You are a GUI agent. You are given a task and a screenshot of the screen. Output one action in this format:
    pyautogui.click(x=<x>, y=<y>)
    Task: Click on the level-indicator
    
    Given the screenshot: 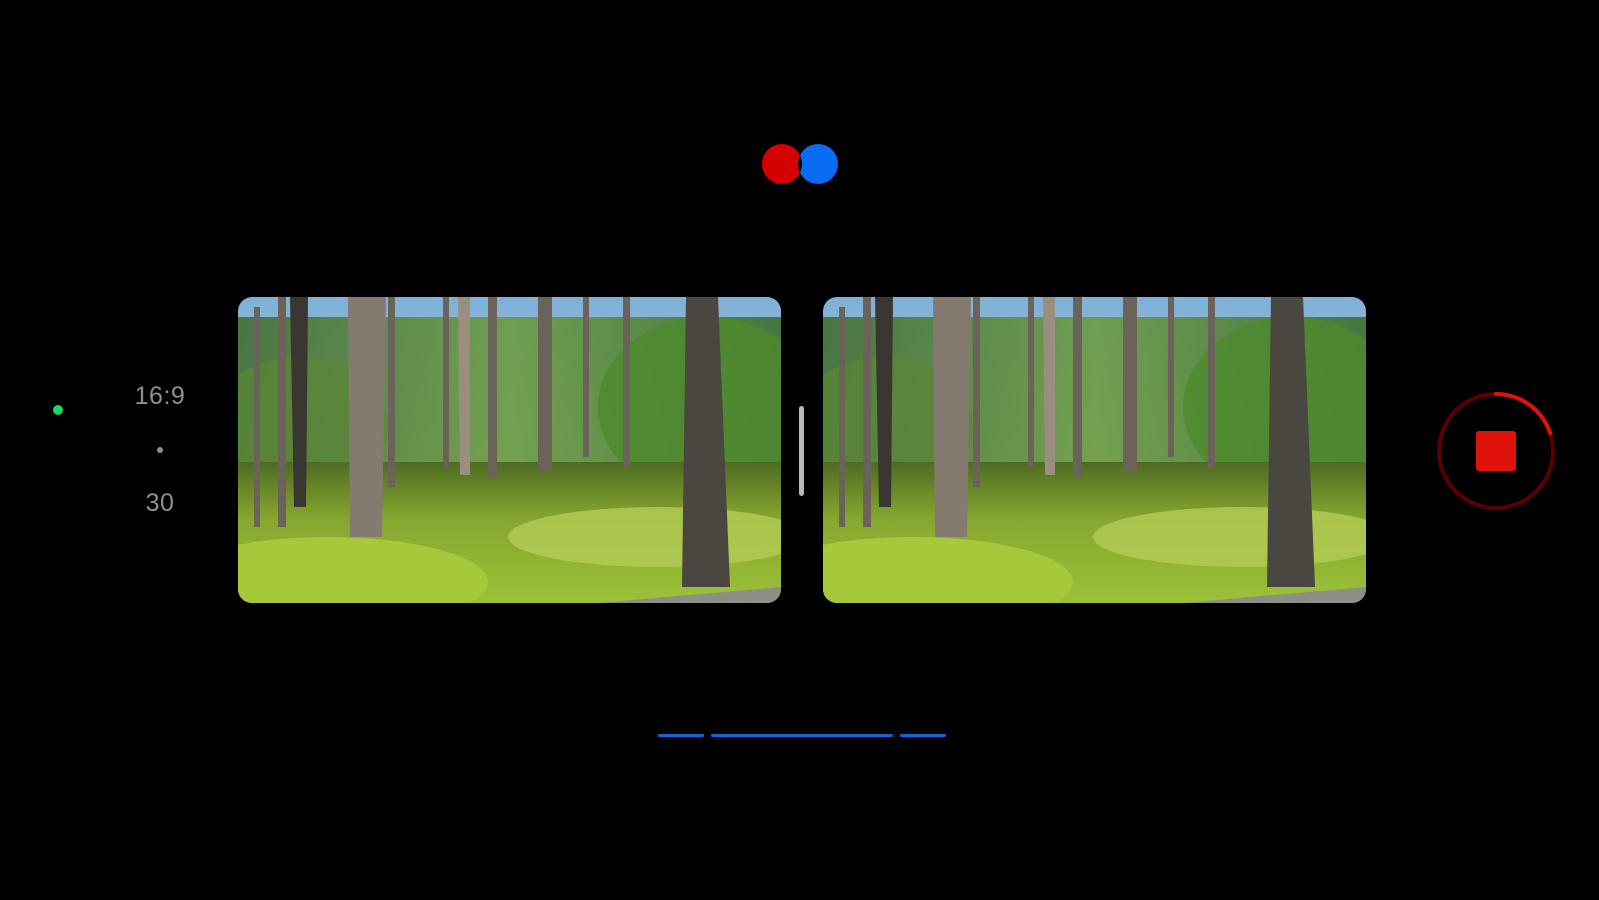 What is the action you would take?
    pyautogui.click(x=802, y=736)
    